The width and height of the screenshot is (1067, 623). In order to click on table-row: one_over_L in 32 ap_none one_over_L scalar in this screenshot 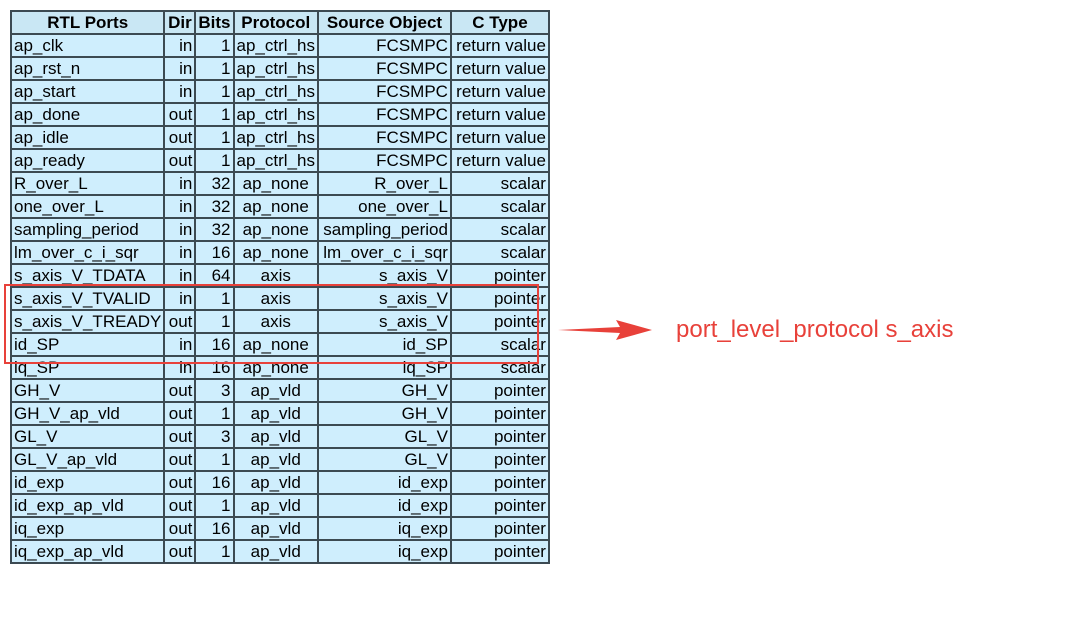, I will do `click(279, 206)`.